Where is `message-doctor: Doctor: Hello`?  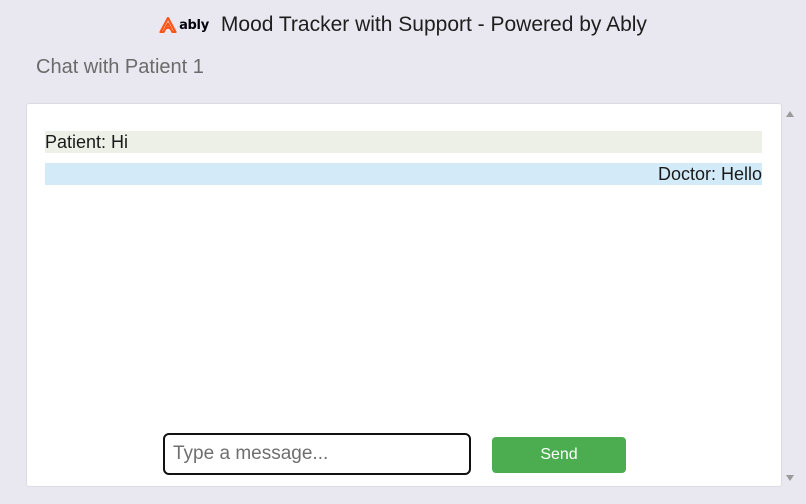 message-doctor: Doctor: Hello is located at coordinates (403, 174).